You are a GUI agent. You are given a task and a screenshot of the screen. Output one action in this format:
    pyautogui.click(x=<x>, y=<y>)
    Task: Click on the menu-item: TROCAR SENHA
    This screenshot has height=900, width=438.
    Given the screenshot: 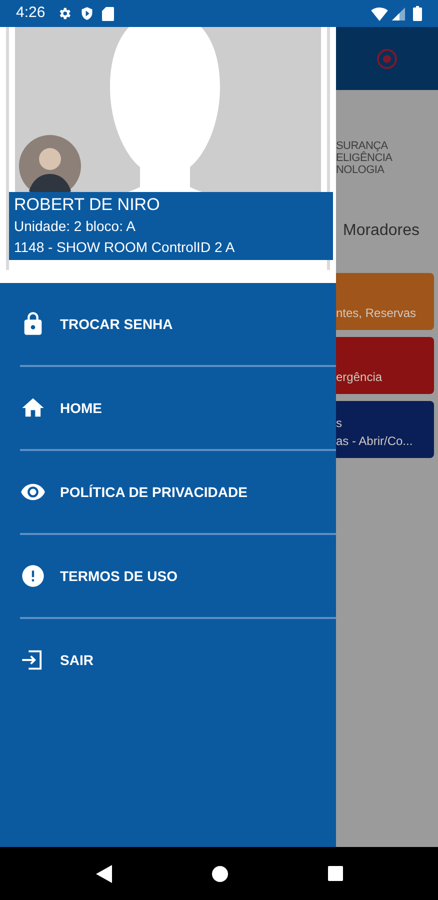 What is the action you would take?
    pyautogui.click(x=168, y=324)
    